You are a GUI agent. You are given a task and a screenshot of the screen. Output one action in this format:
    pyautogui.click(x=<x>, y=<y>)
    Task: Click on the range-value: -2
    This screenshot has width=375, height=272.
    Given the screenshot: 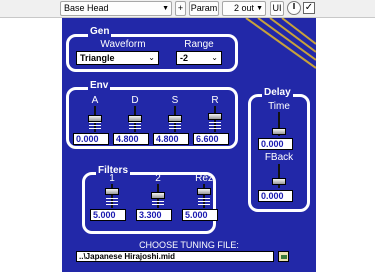 What is the action you would take?
    pyautogui.click(x=184, y=58)
    